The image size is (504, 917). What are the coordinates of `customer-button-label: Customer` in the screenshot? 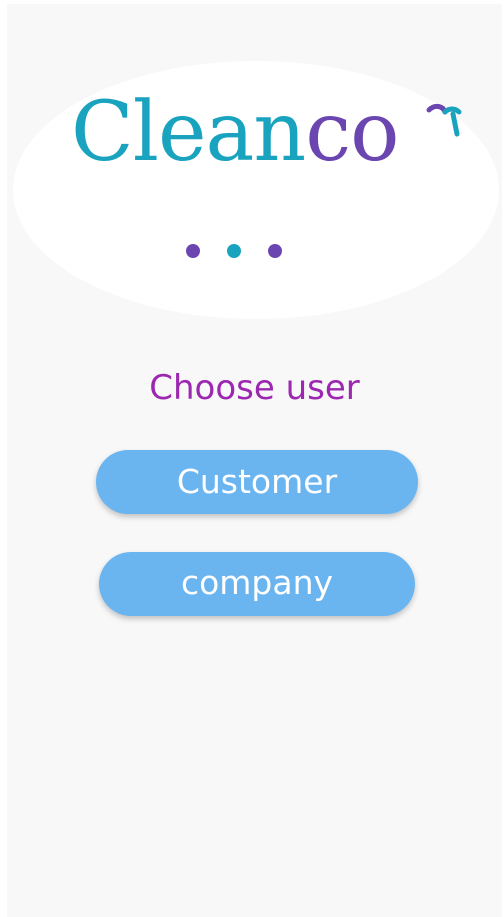 It's located at (257, 481).